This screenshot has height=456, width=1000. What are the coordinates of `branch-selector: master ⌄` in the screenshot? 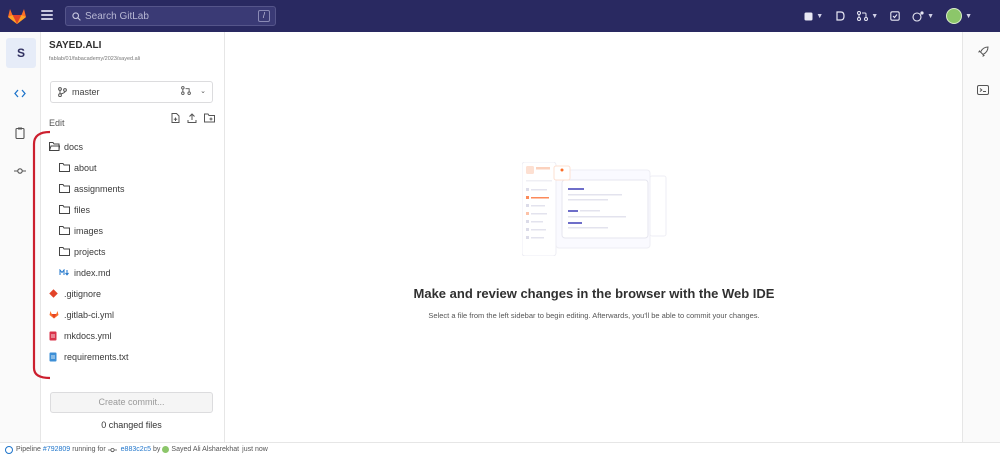 It's located at (131, 92).